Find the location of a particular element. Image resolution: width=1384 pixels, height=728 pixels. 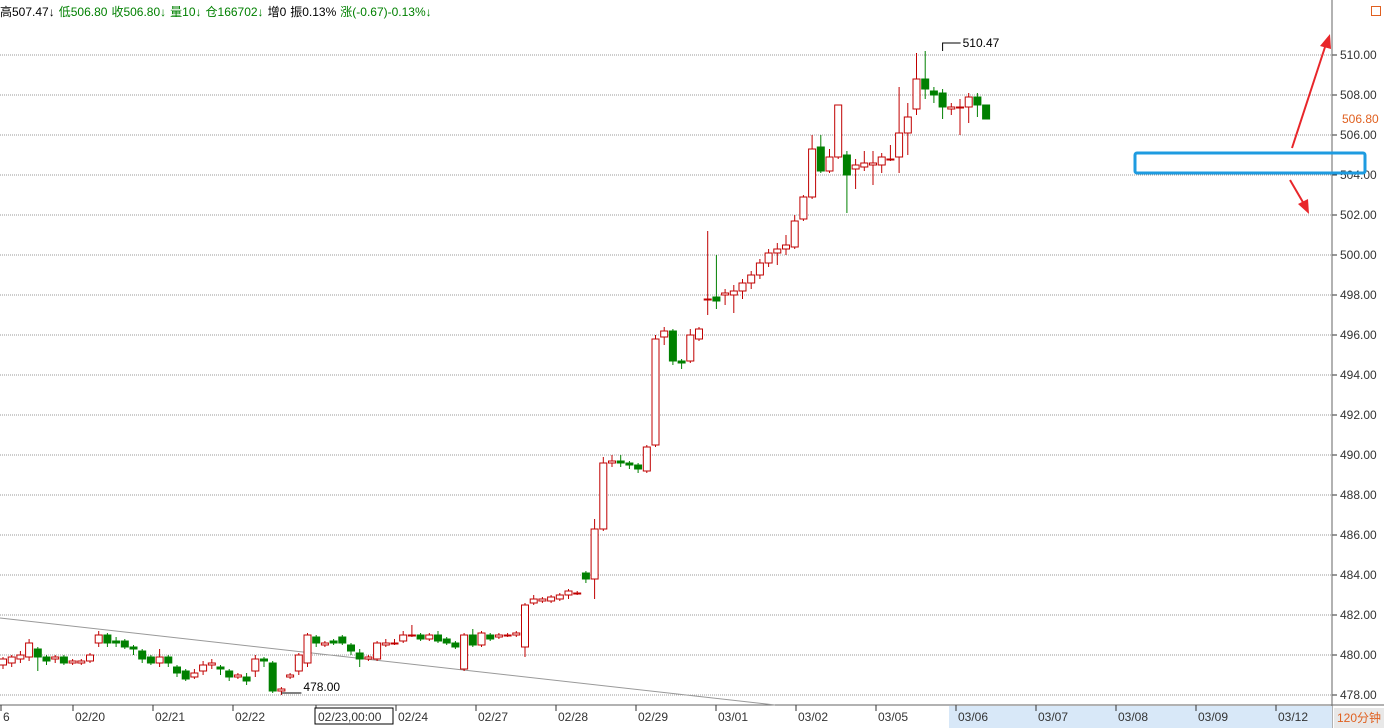

x-tick-label: 02/20 is located at coordinates (90, 717).